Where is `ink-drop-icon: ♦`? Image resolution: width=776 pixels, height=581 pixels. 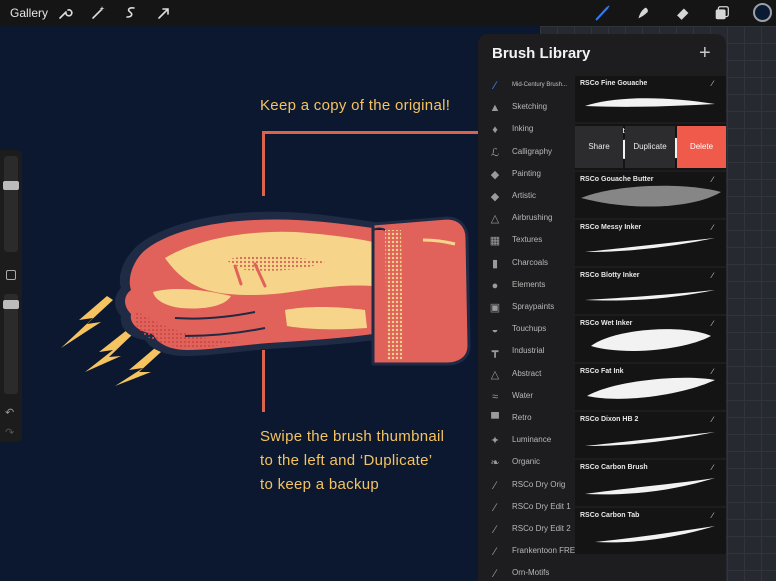
ink-drop-icon: ♦ is located at coordinates (495, 130).